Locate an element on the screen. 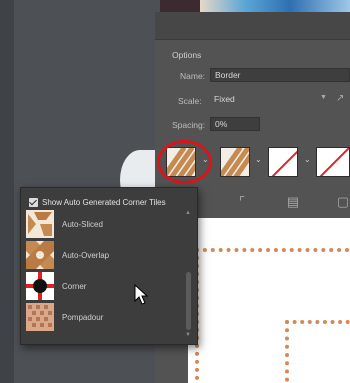 The width and height of the screenshot is (350, 383). tile-tool-icon: ▢ is located at coordinates (341, 202).